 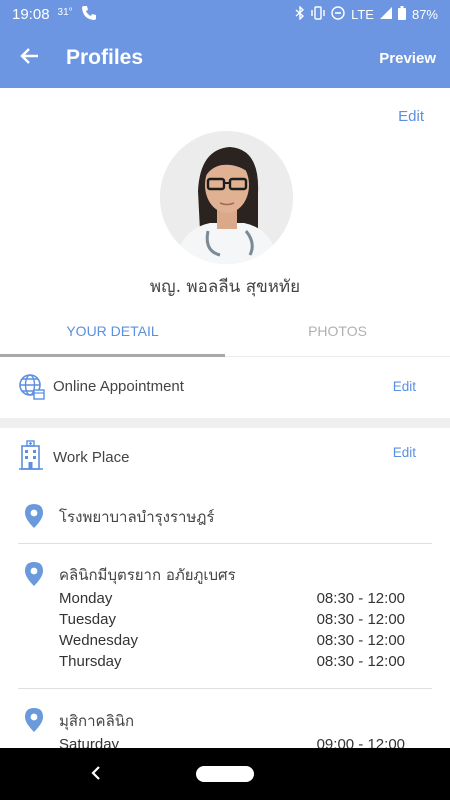 What do you see at coordinates (91, 457) in the screenshot?
I see `work-place-label: Work Place` at bounding box center [91, 457].